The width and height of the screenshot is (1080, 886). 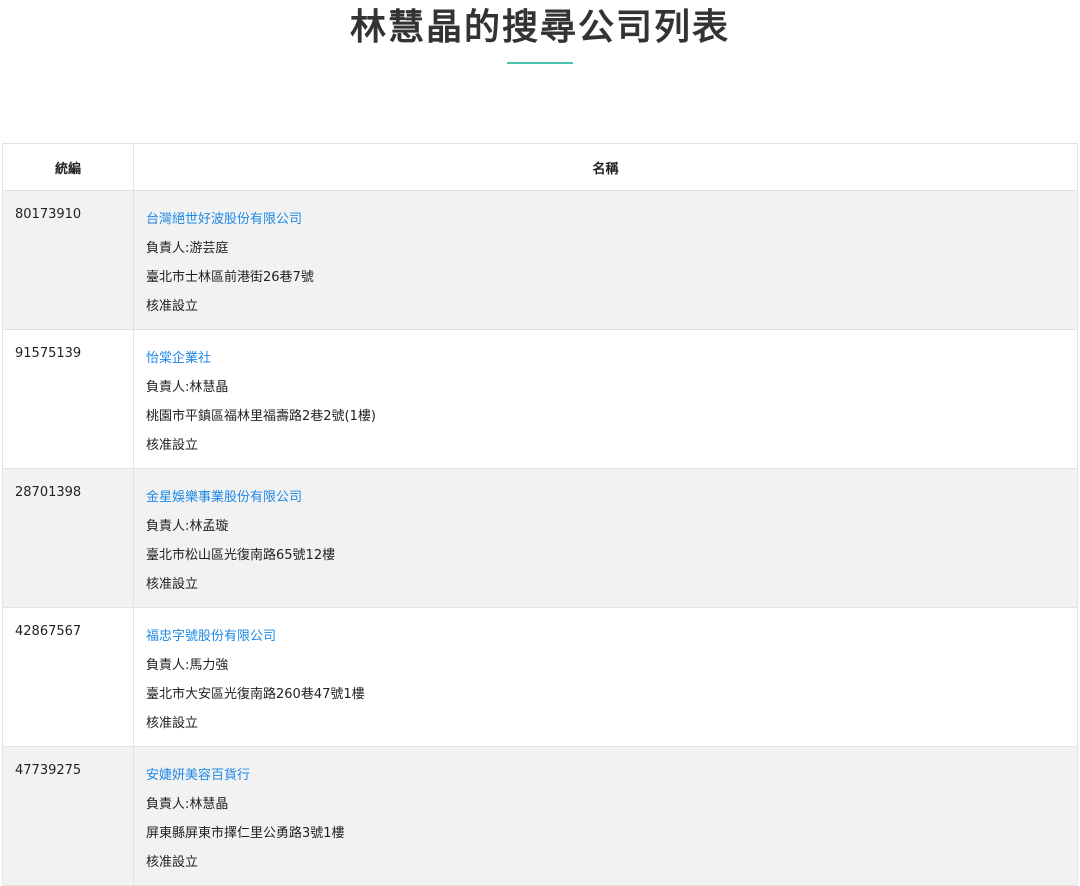 I want to click on company-address: 屏東縣屏東市擇仁里公勇路3號1樓, so click(x=245, y=833).